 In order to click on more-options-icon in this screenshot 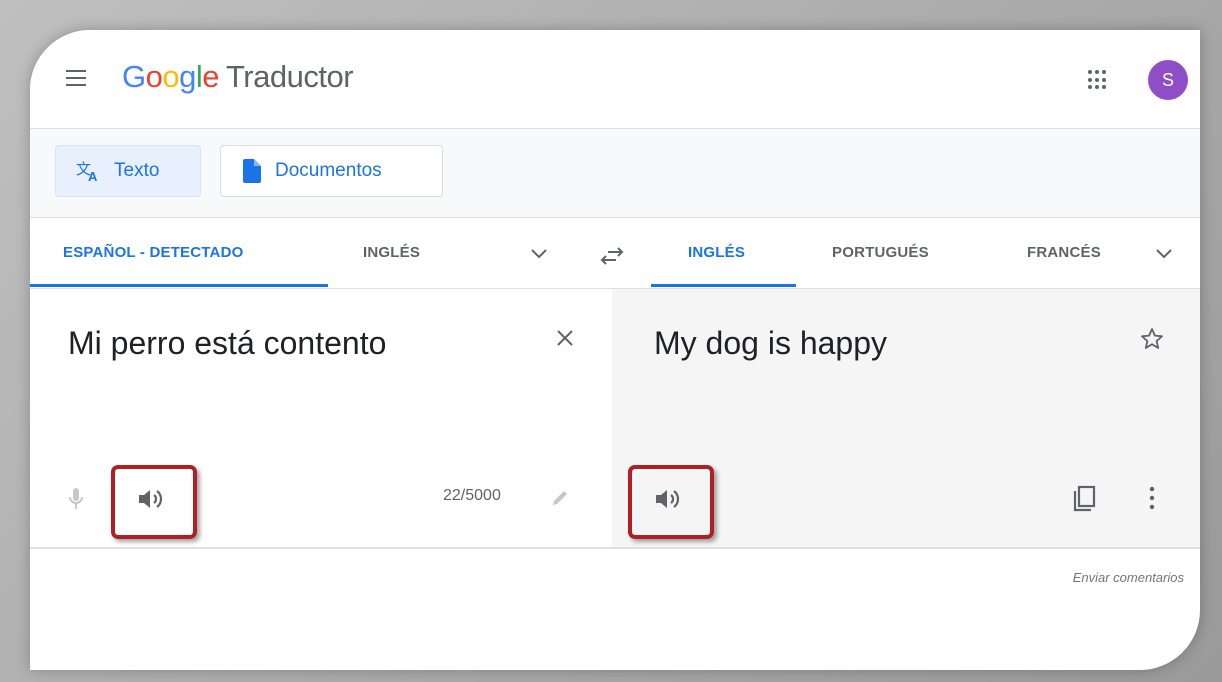, I will do `click(1152, 498)`.